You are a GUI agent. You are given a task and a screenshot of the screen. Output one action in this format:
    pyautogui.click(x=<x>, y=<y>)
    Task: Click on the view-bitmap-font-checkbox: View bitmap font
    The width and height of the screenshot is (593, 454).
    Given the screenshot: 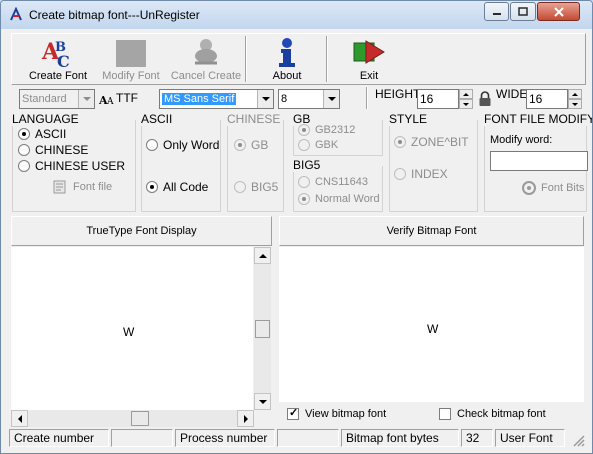 What is the action you would take?
    pyautogui.click(x=336, y=413)
    